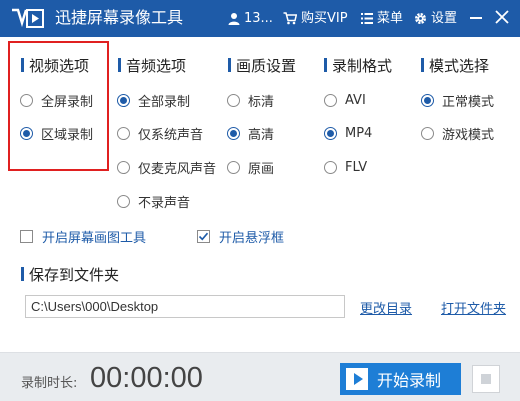 The width and height of the screenshot is (520, 401). Describe the element at coordinates (94, 236) in the screenshot. I see `checkbox-label: 开启屏幕画图工具` at that location.